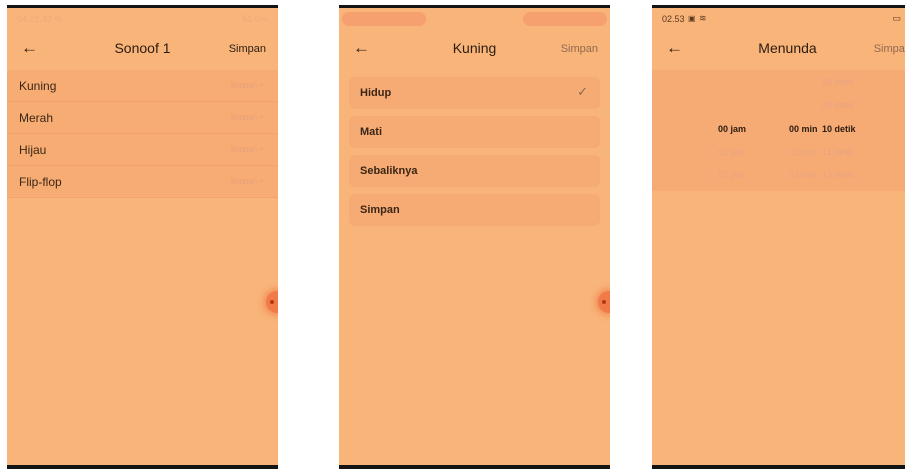  I want to click on app-header: ← Kuning Simpan, so click(474, 50).